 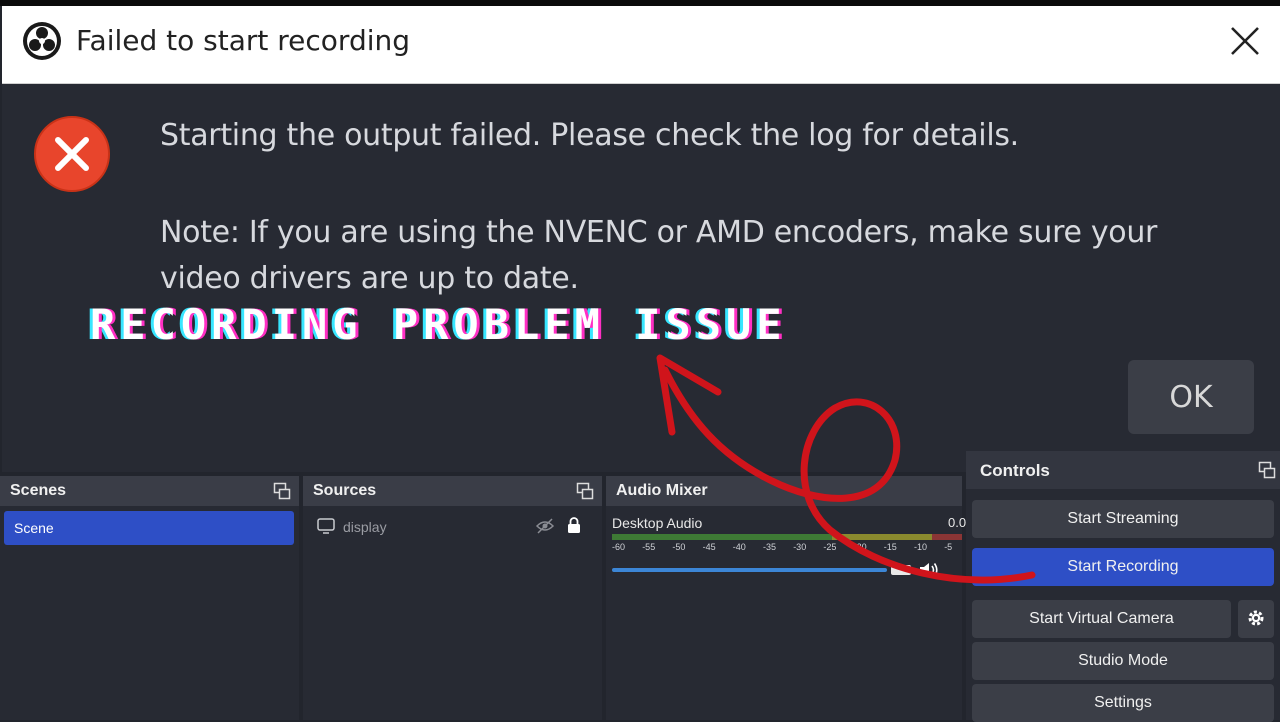 What do you see at coordinates (662, 490) in the screenshot?
I see `mixer-title: Audio Mixer` at bounding box center [662, 490].